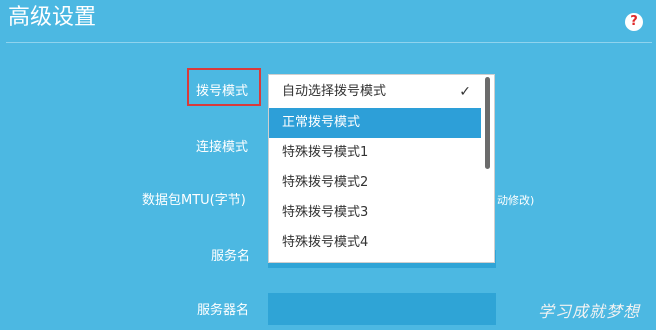 This screenshot has height=330, width=656. Describe the element at coordinates (375, 213) in the screenshot. I see `dropdown-option: 特殊拨号模式3` at that location.